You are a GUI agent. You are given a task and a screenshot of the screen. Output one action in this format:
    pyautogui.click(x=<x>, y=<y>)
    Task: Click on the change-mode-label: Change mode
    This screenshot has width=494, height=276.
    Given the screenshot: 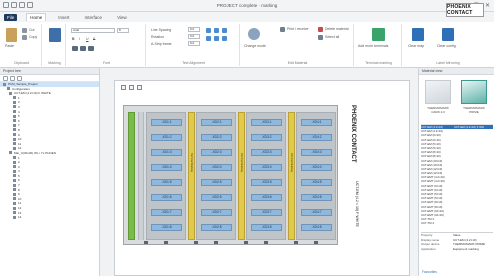 What is the action you would take?
    pyautogui.click(x=255, y=46)
    